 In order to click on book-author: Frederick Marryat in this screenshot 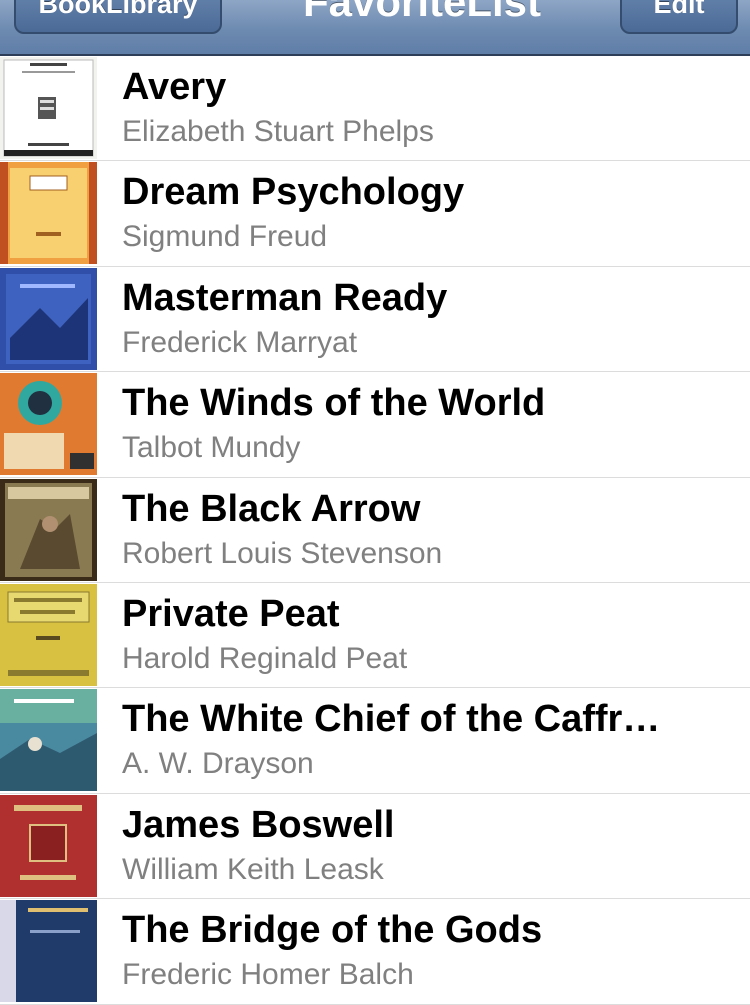, I will do `click(240, 342)`.